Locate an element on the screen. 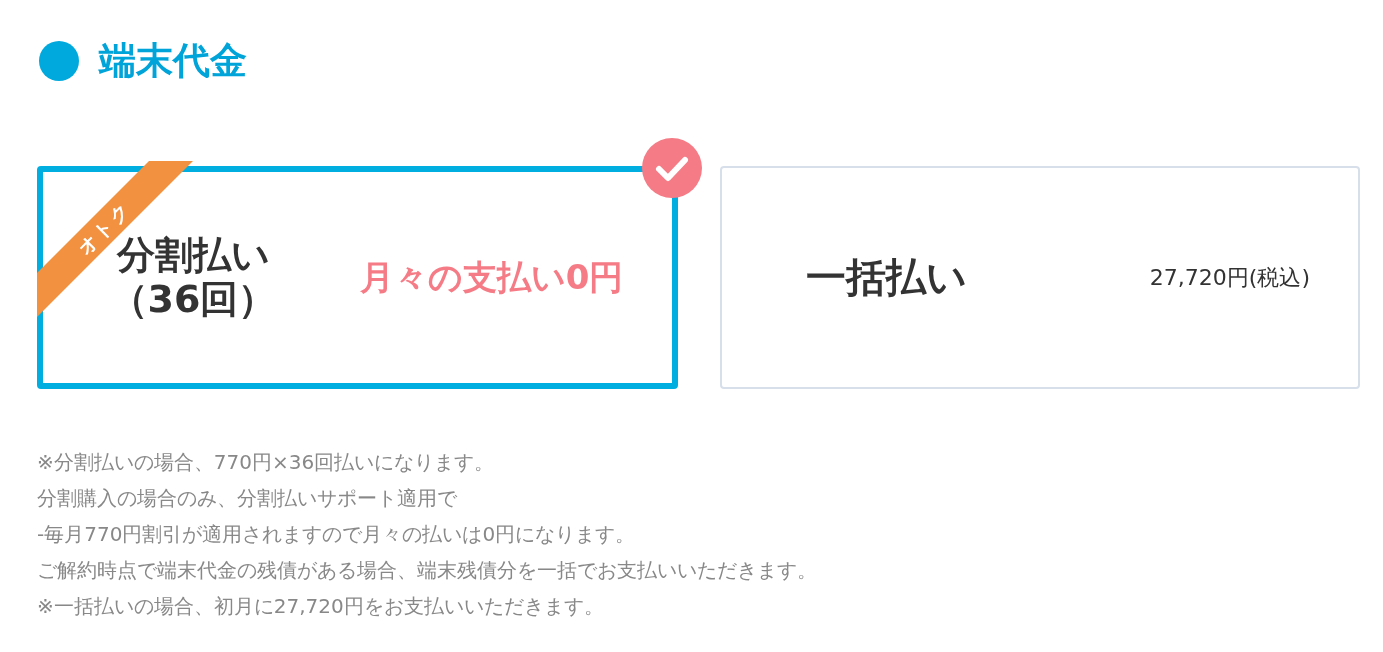  option-label: 一括払い is located at coordinates (886, 277).